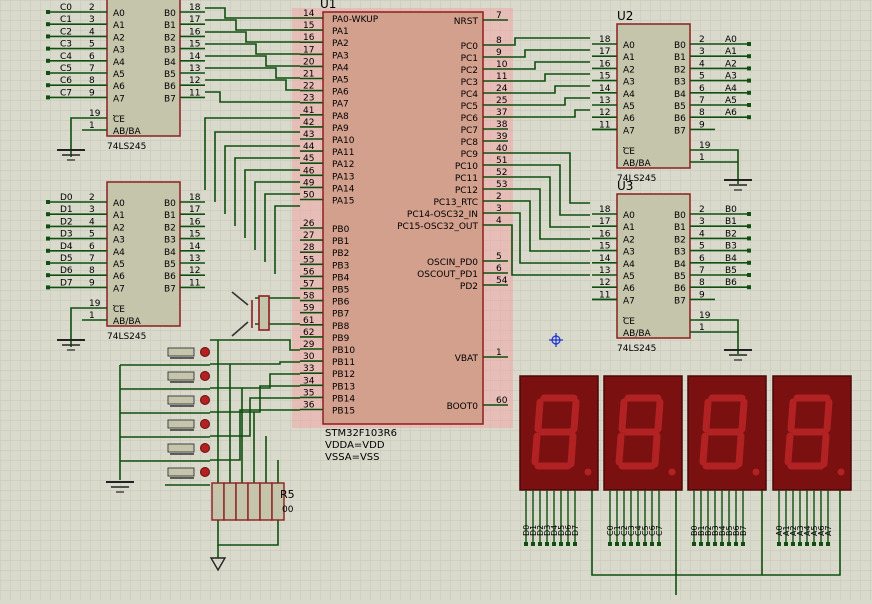 The image size is (872, 604). Describe the element at coordinates (341, 327) in the screenshot. I see `mcu-pin-name: PB8` at that location.